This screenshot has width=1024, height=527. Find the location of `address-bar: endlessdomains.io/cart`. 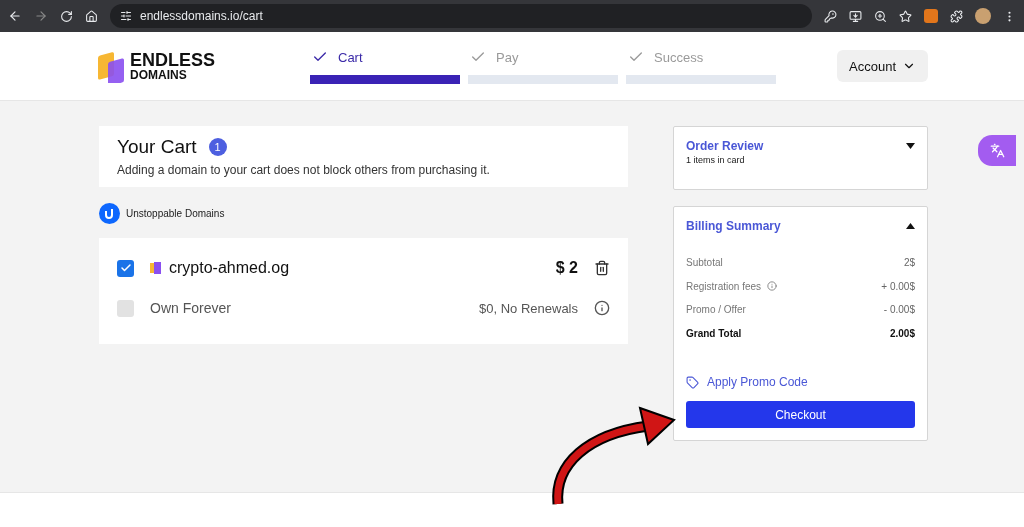

address-bar: endlessdomains.io/cart is located at coordinates (461, 16).